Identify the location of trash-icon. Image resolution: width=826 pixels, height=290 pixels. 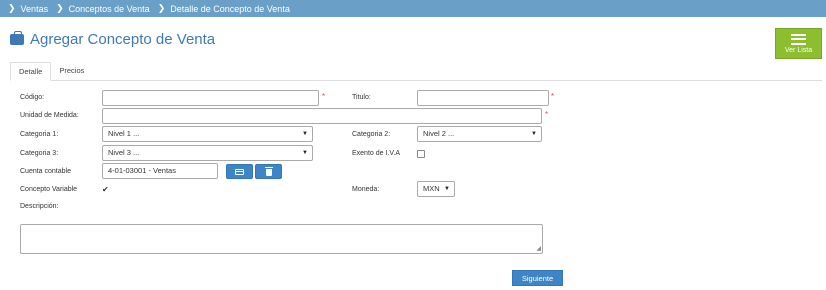
(268, 171).